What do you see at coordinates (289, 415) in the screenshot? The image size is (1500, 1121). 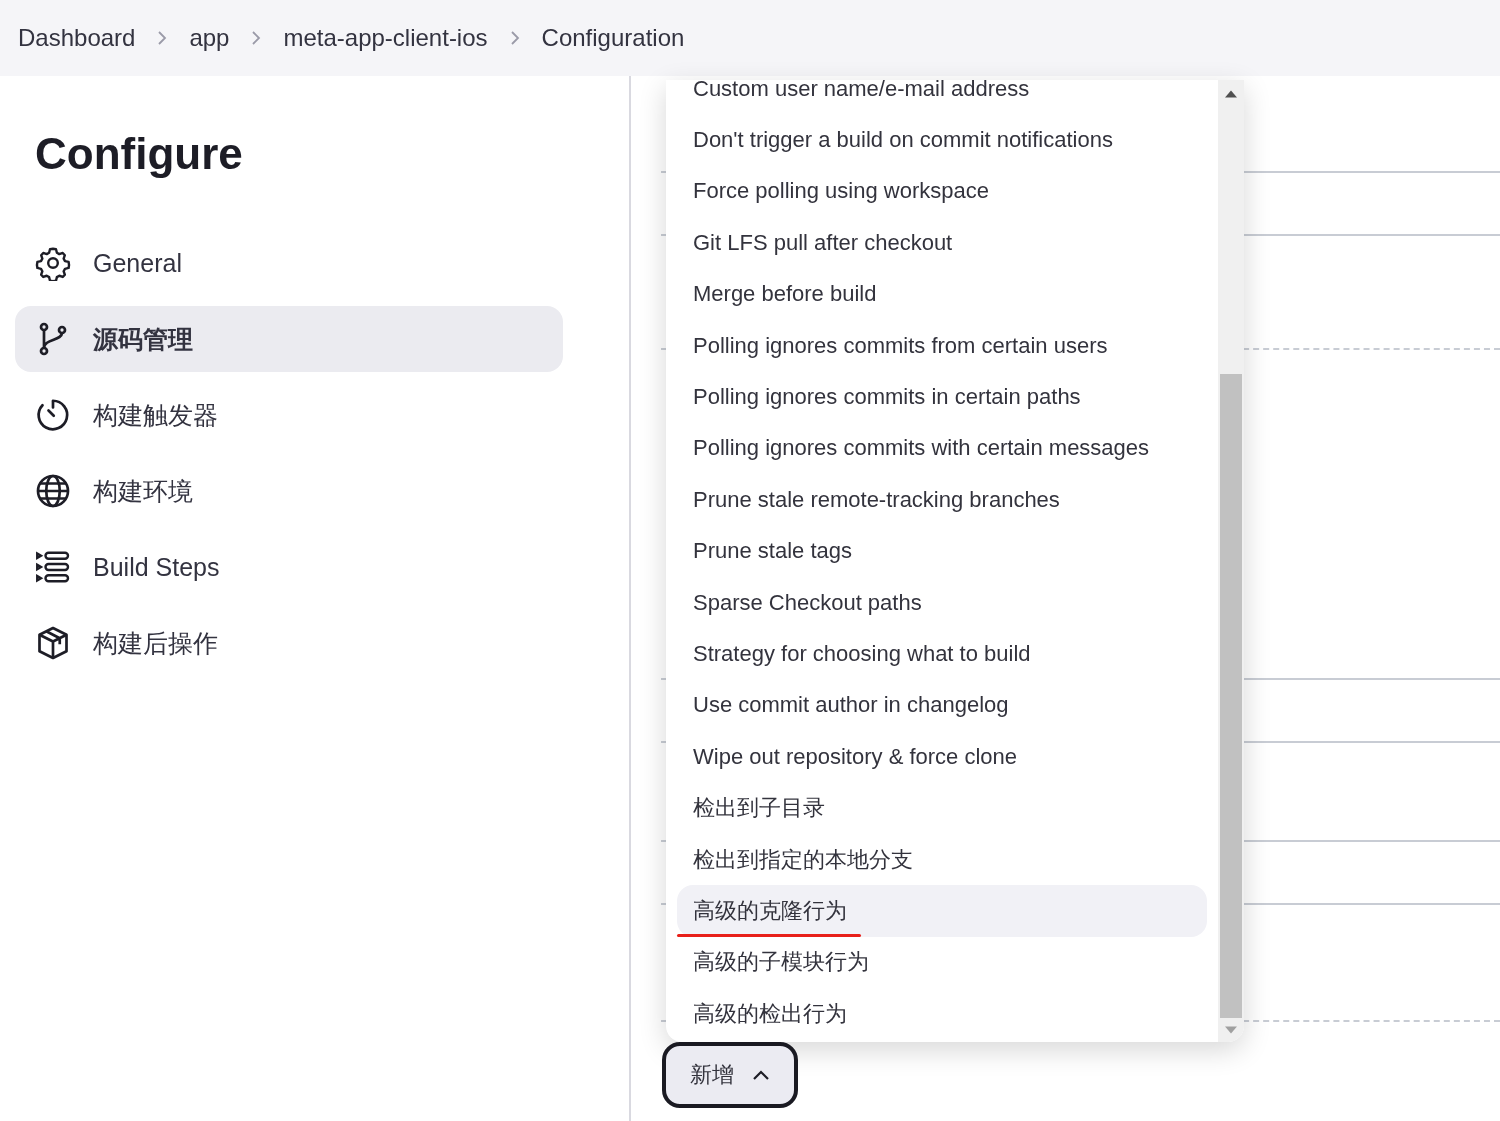 I see `sidebar-item: 构建触发器` at bounding box center [289, 415].